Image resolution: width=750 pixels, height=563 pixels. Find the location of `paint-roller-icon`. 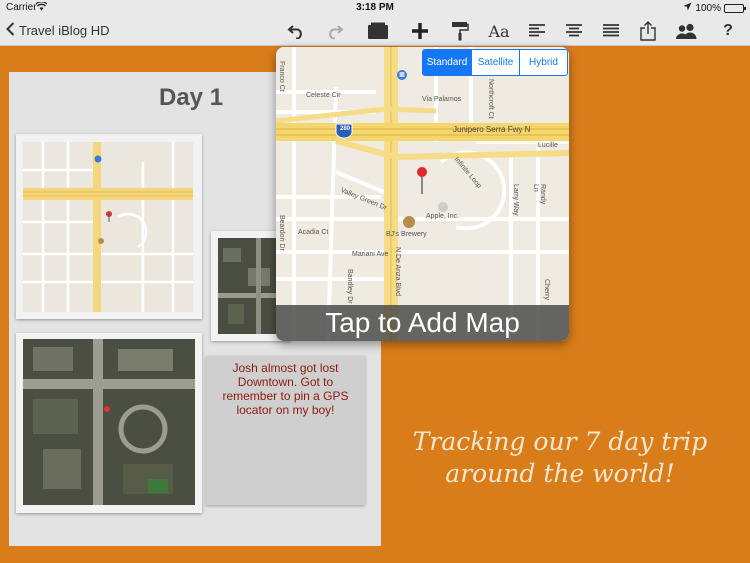

paint-roller-icon is located at coordinates (460, 31).